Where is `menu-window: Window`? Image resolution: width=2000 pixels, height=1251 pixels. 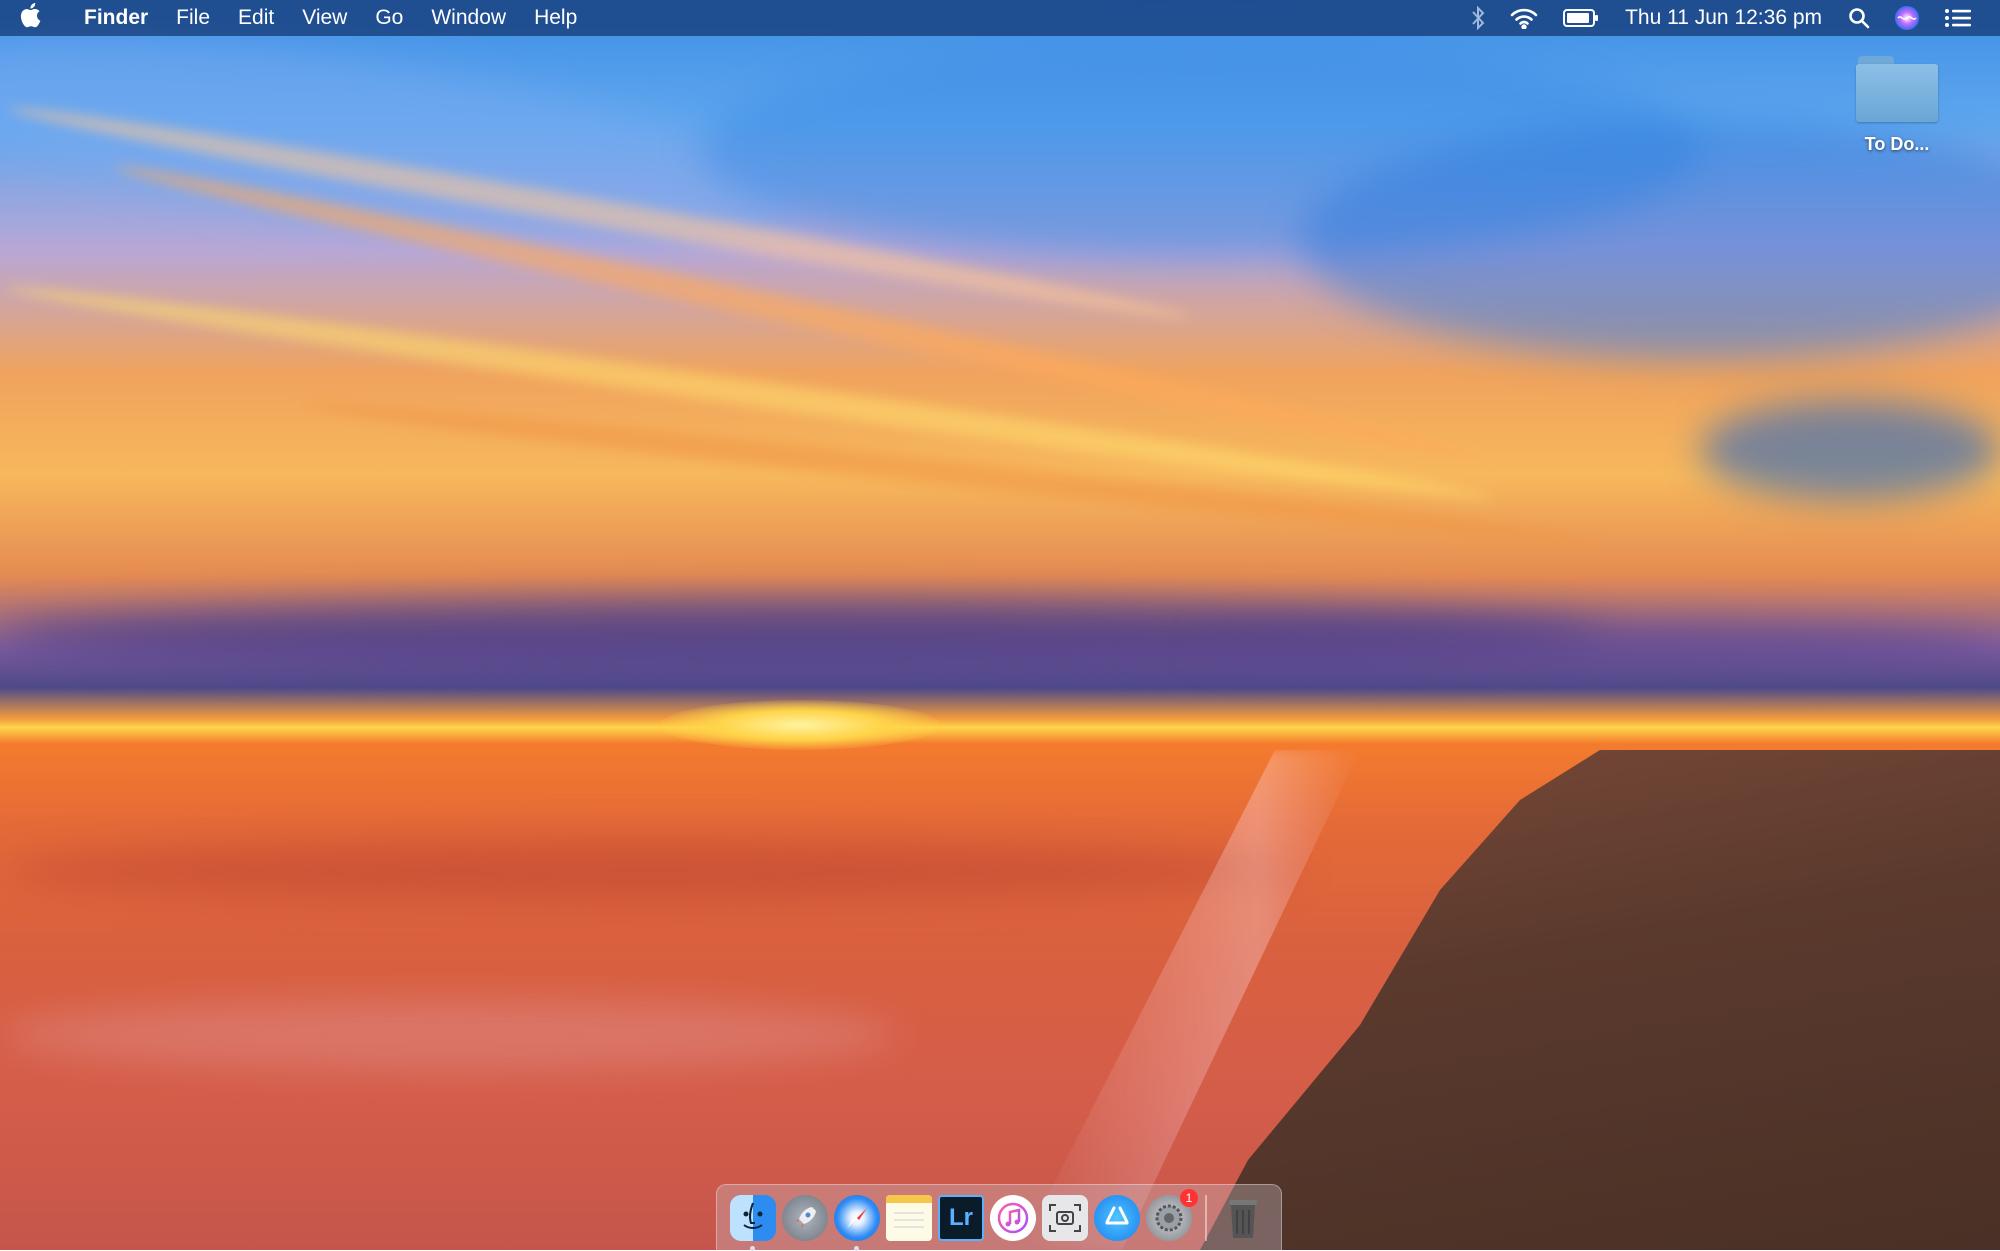
menu-window: Window is located at coordinates (468, 18).